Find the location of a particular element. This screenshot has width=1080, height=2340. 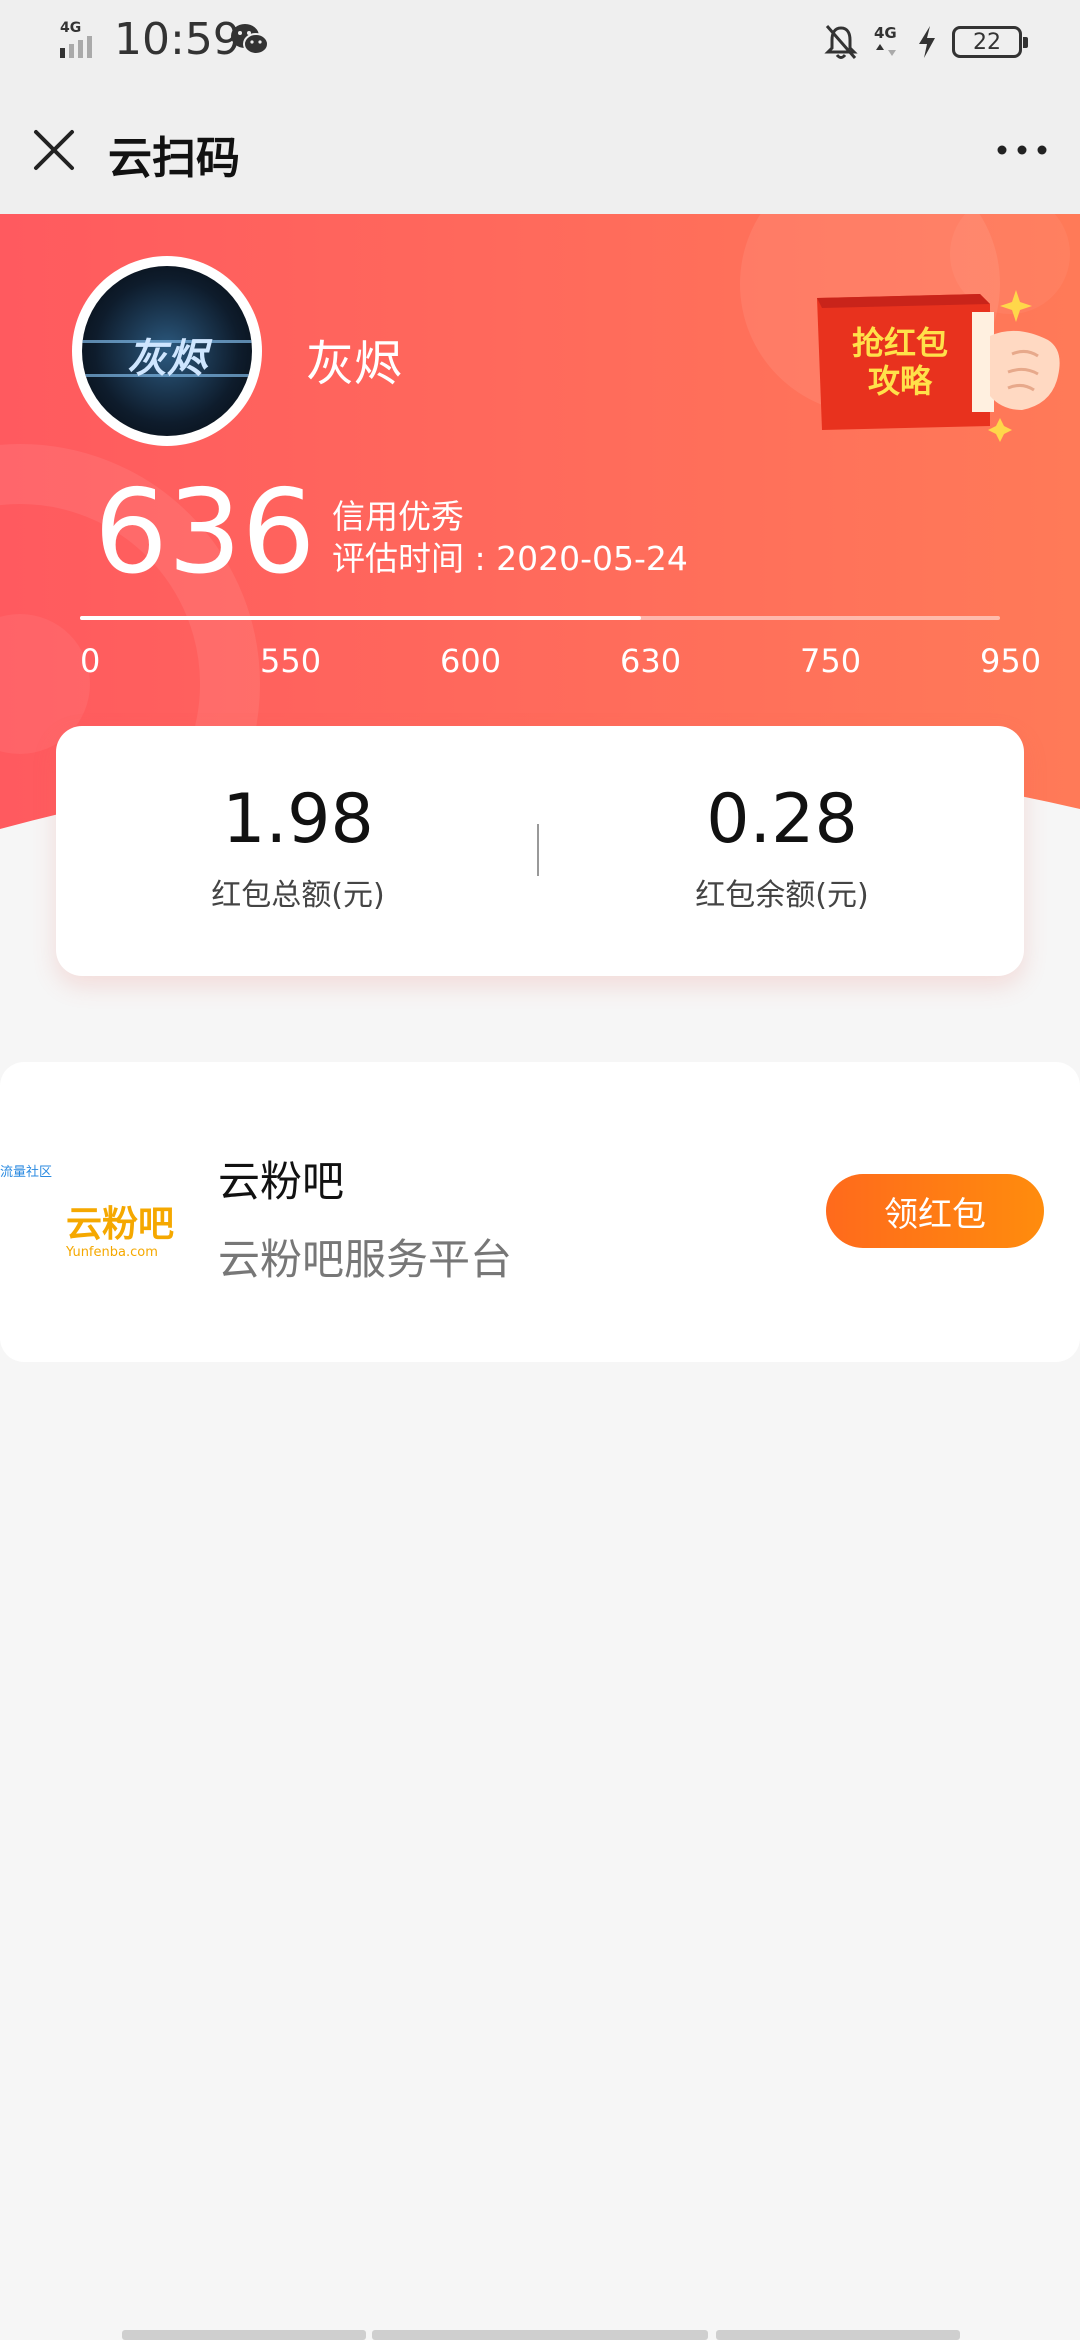

credit-score: 636 is located at coordinates (205, 532).